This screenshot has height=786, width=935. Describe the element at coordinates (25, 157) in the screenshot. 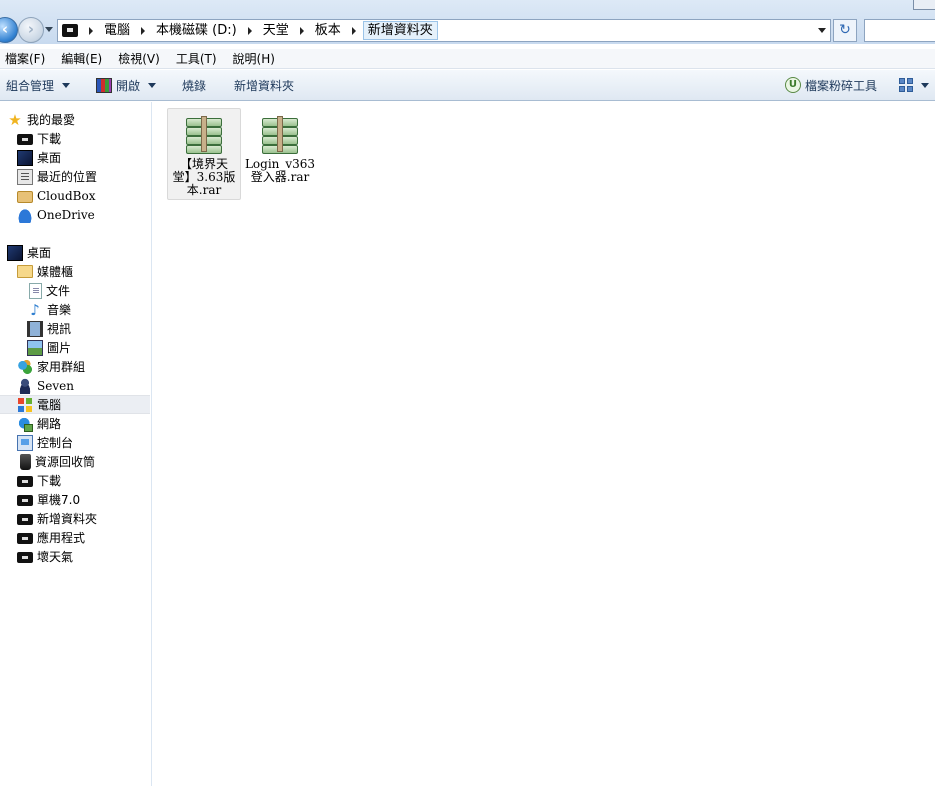

I see `desktop-icon` at that location.